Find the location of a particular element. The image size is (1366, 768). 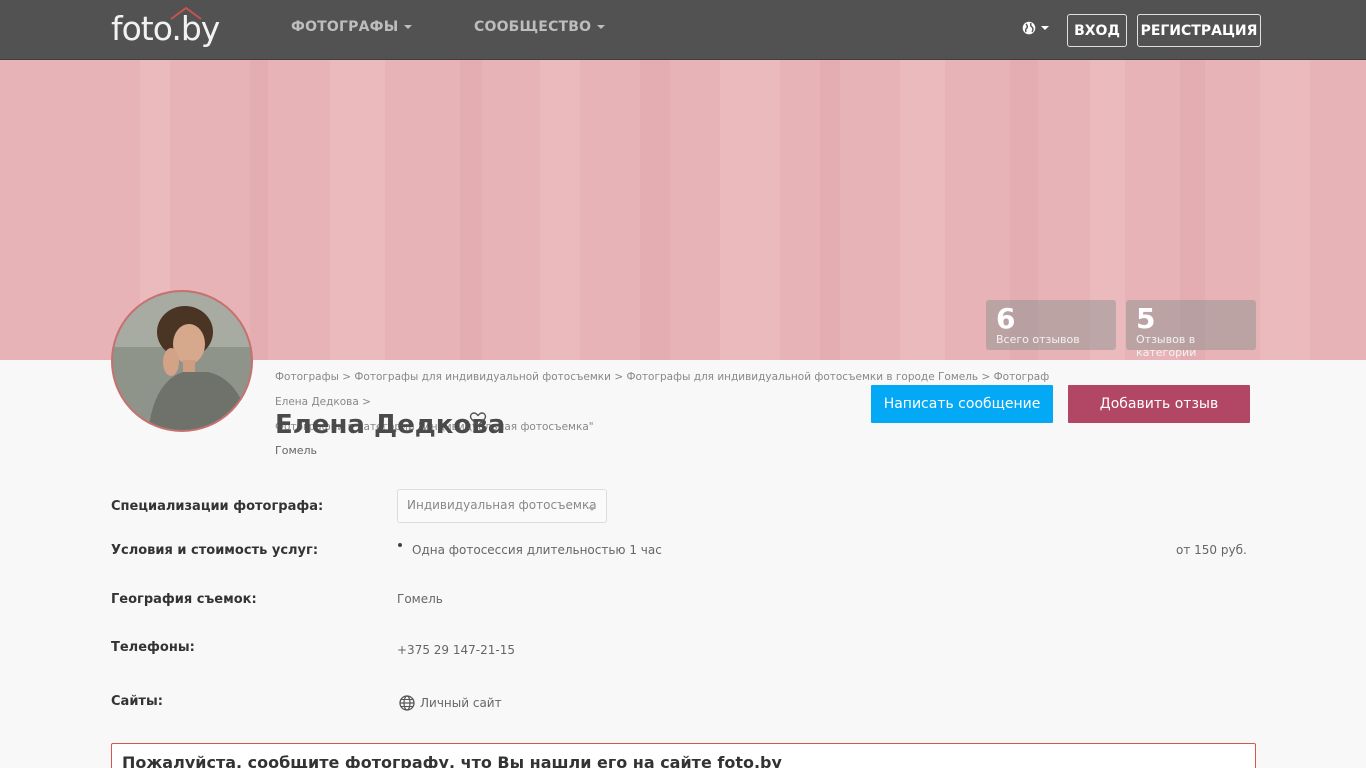

nav-menu-community: СООБЩЕСТВО is located at coordinates (540, 27).